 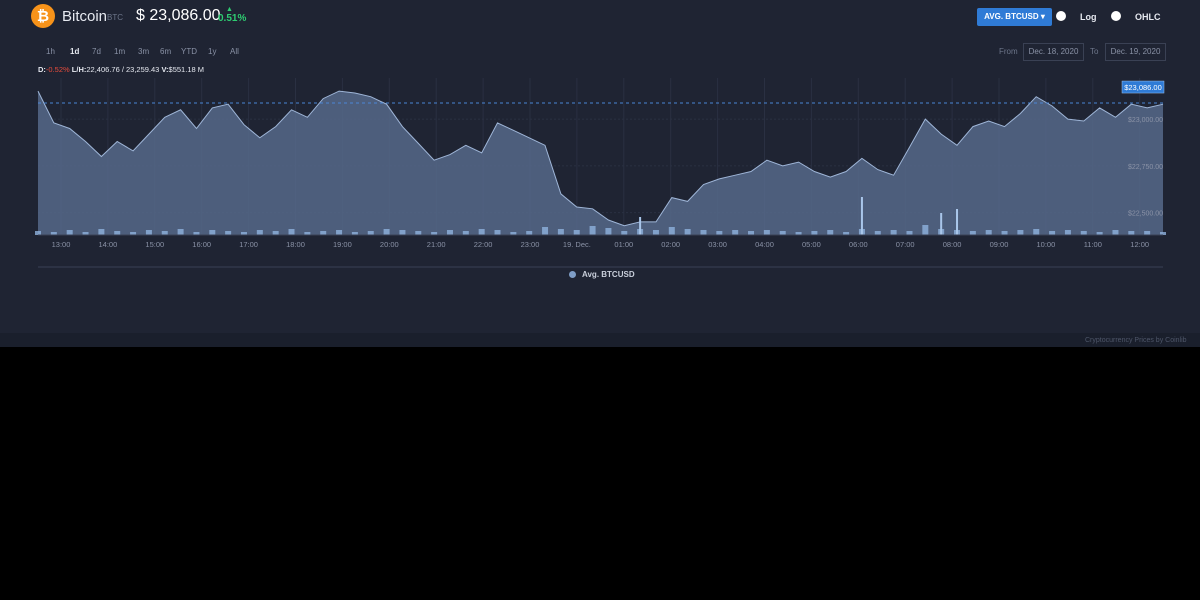 What do you see at coordinates (50, 51) in the screenshot?
I see `range-1h: 1h` at bounding box center [50, 51].